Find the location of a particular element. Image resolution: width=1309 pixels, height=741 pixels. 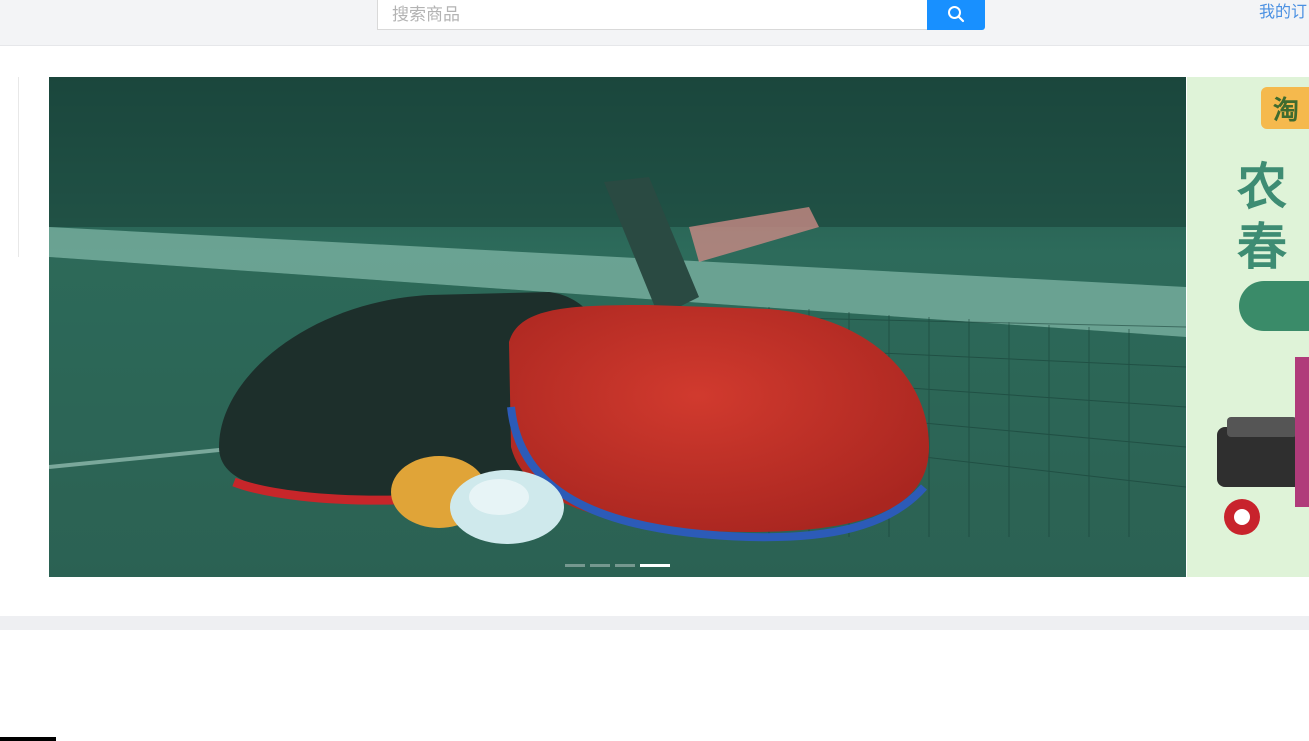

category-panel-edge is located at coordinates (18, 167).